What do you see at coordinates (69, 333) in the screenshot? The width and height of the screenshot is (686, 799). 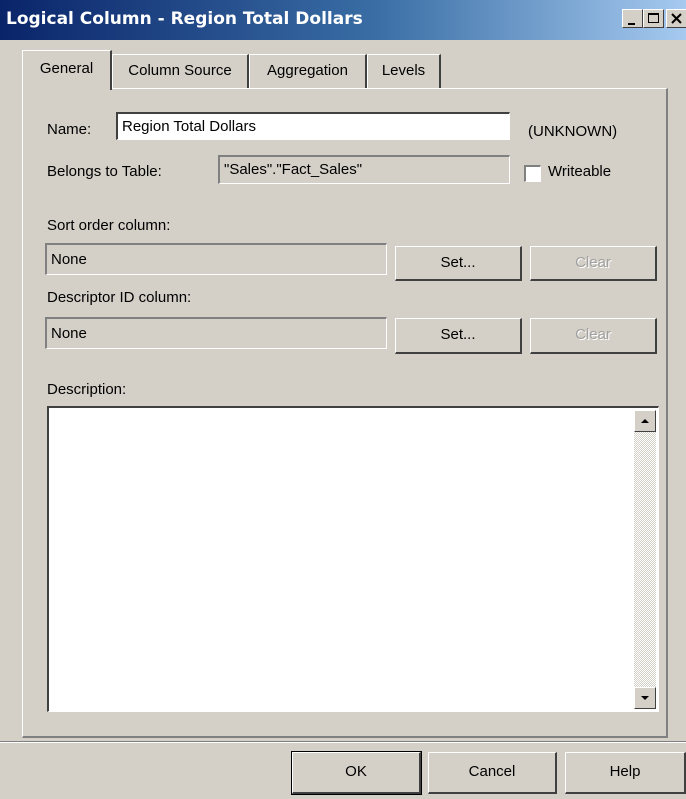 I see `descriptor-id-value: None` at bounding box center [69, 333].